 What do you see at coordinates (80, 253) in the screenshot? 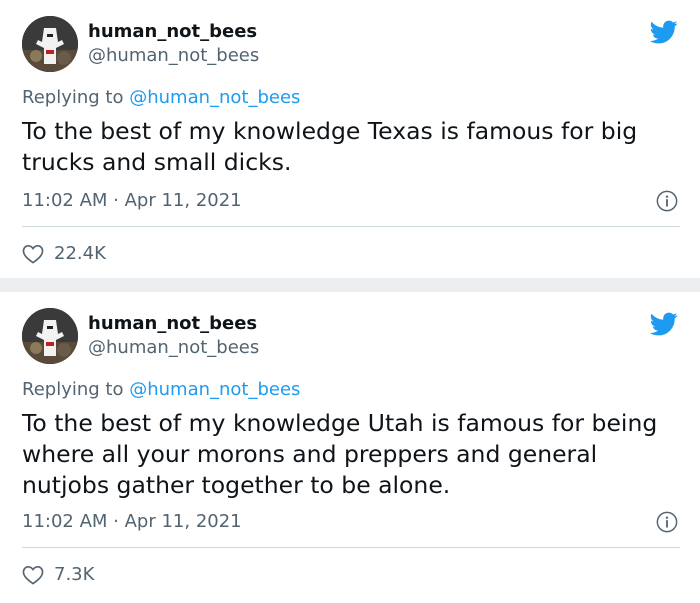
I see `like-count: 22.4K` at bounding box center [80, 253].